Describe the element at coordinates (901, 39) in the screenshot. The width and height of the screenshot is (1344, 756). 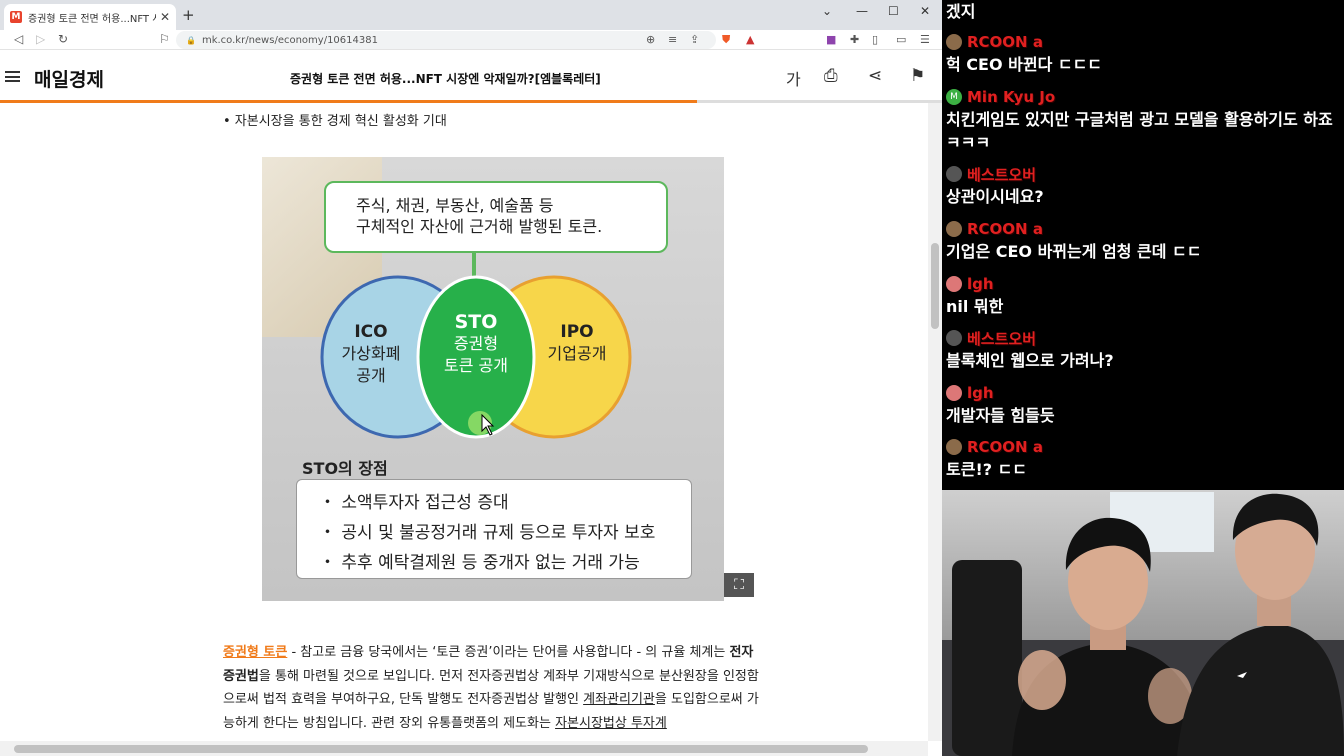
I see `wallet-icon: ▭` at that location.